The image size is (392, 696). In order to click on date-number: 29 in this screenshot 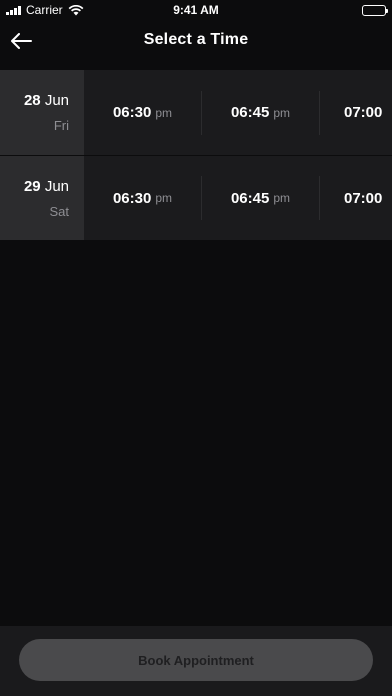, I will do `click(32, 186)`.